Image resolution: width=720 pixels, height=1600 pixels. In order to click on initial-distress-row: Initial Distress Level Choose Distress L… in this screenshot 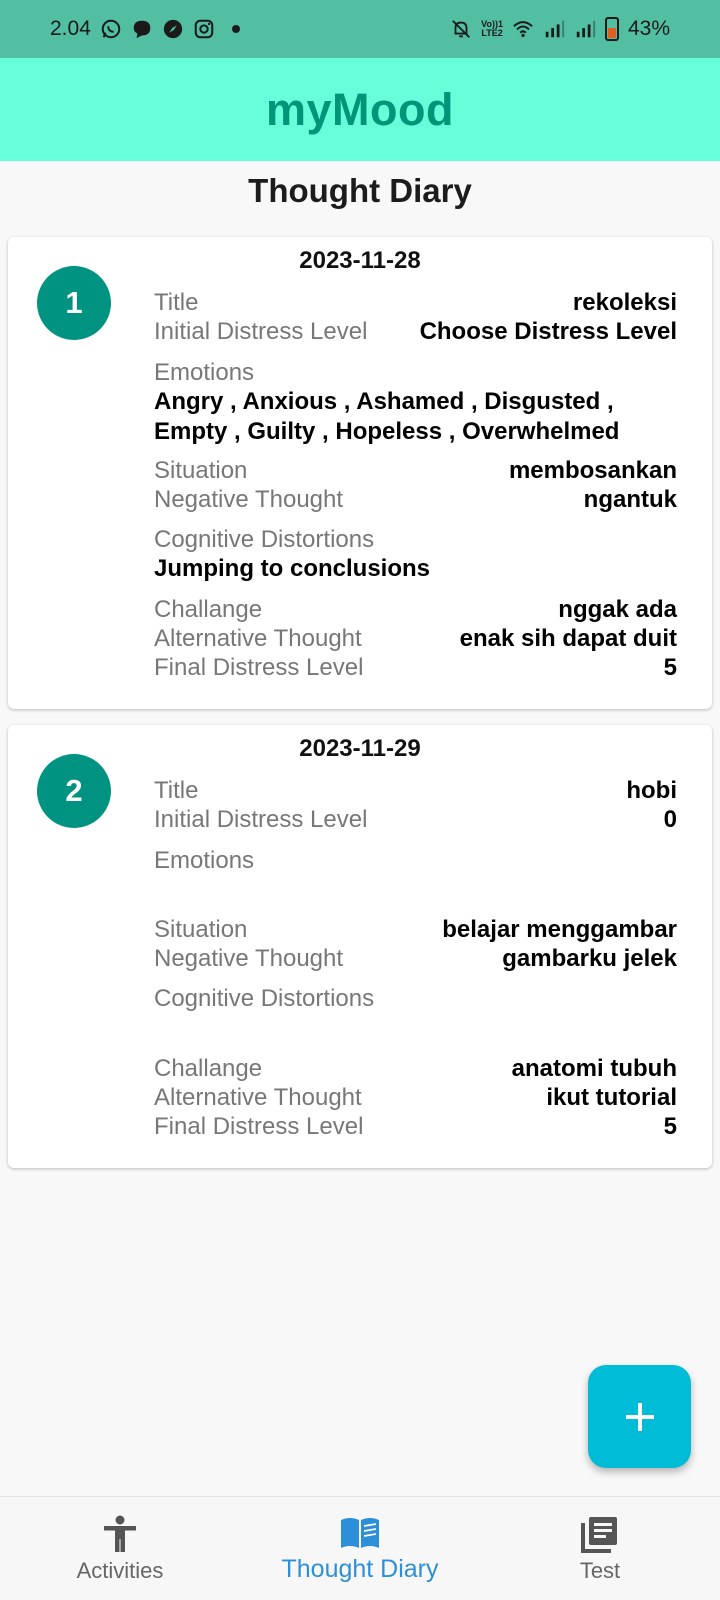, I will do `click(415, 332)`.